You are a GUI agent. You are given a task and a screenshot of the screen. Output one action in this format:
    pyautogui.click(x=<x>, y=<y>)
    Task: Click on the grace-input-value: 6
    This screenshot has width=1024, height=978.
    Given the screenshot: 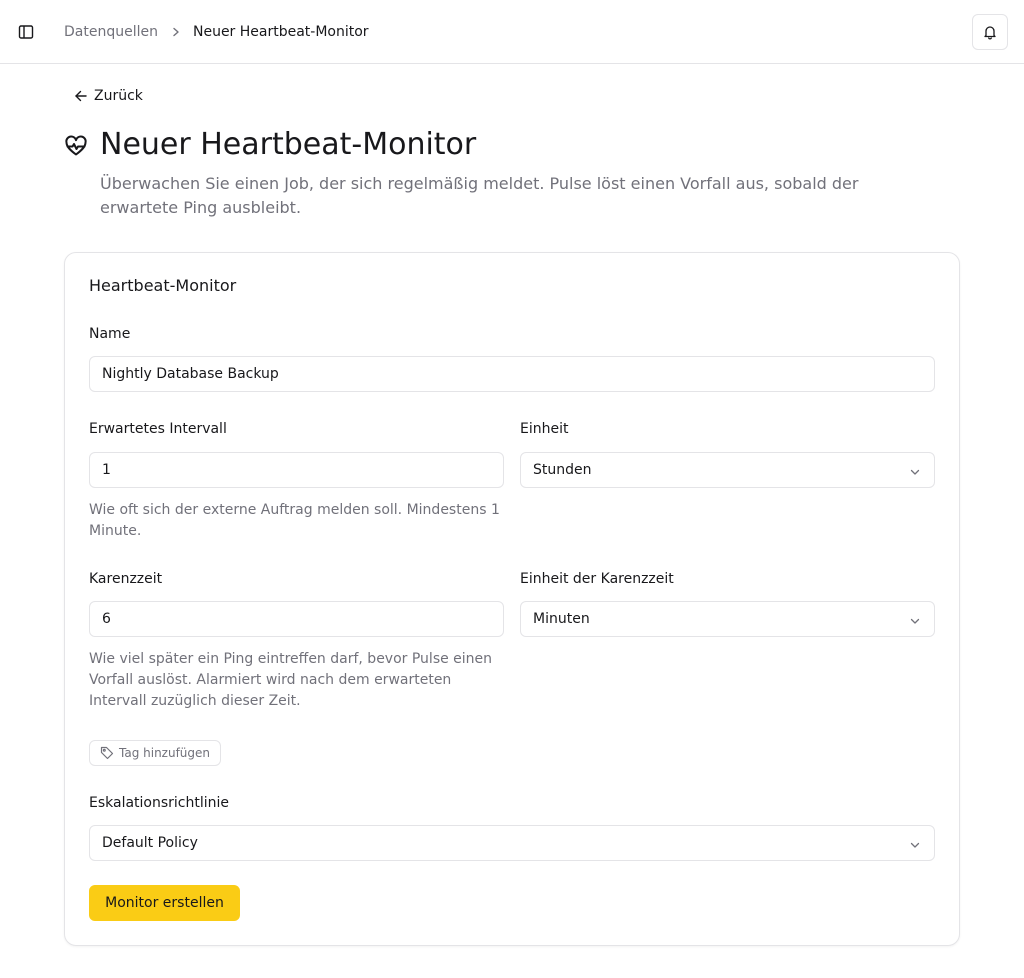 What is the action you would take?
    pyautogui.click(x=106, y=619)
    